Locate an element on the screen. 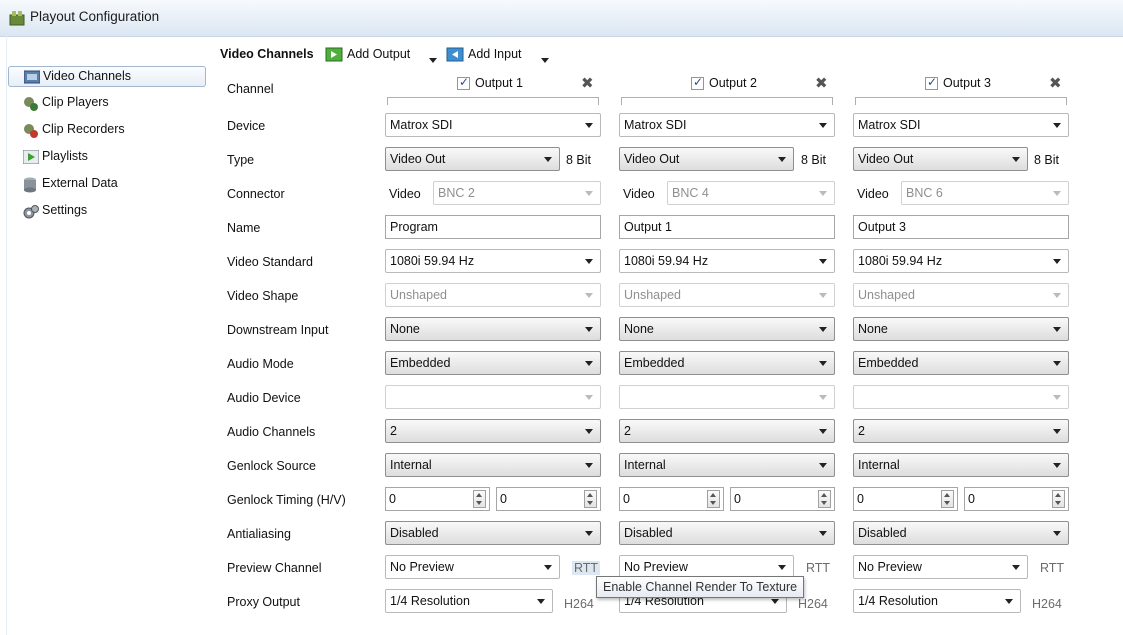  channel-header: Output 3 ✖ is located at coordinates (961, 90).